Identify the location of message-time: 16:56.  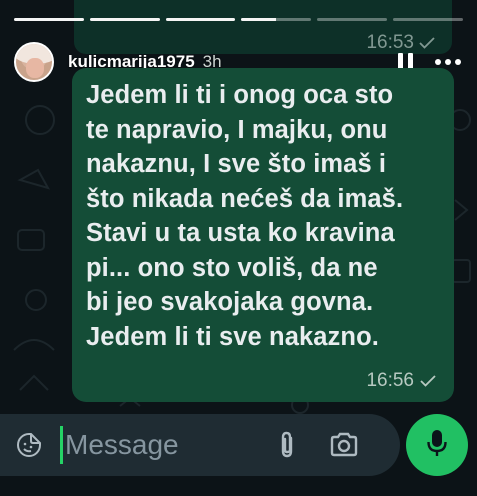
(390, 380).